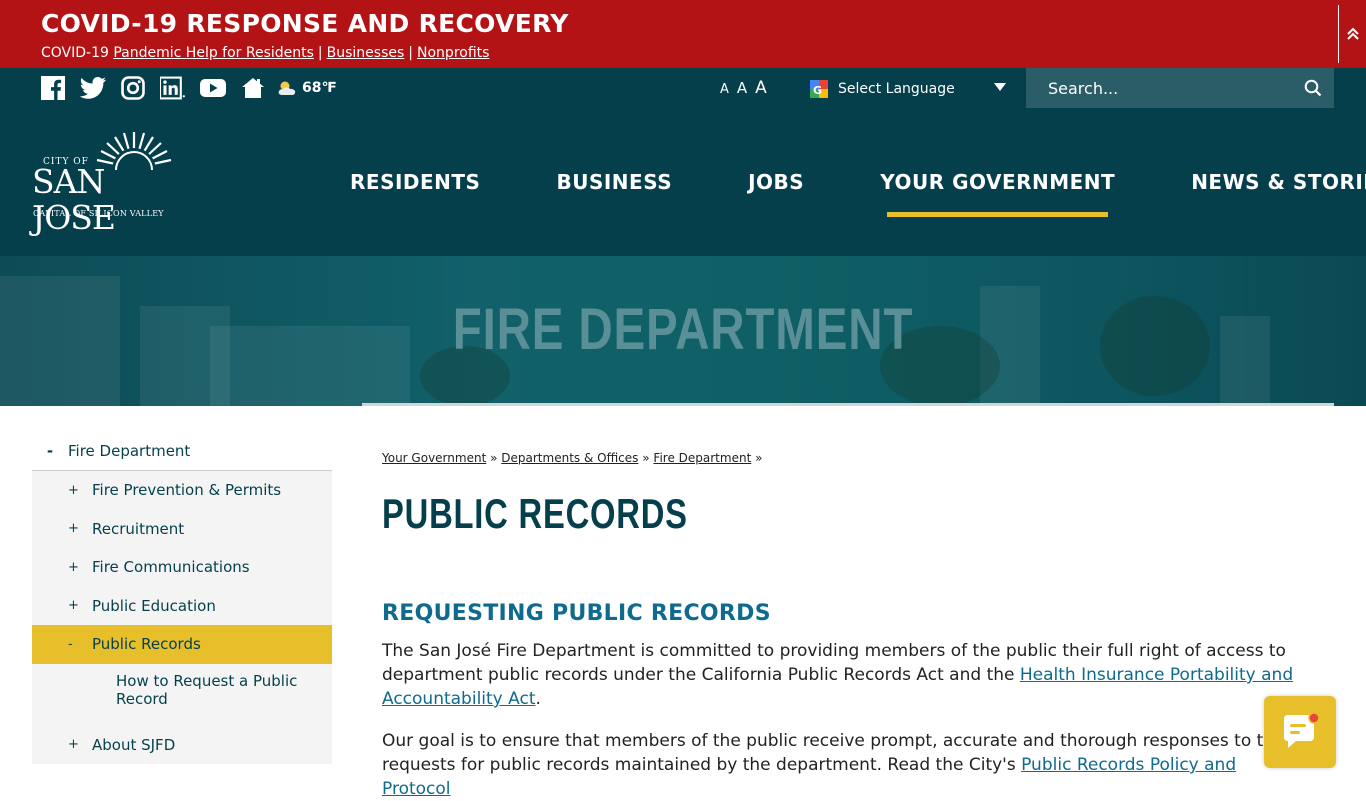  Describe the element at coordinates (724, 89) in the screenshot. I see `font-size-small: A` at that location.